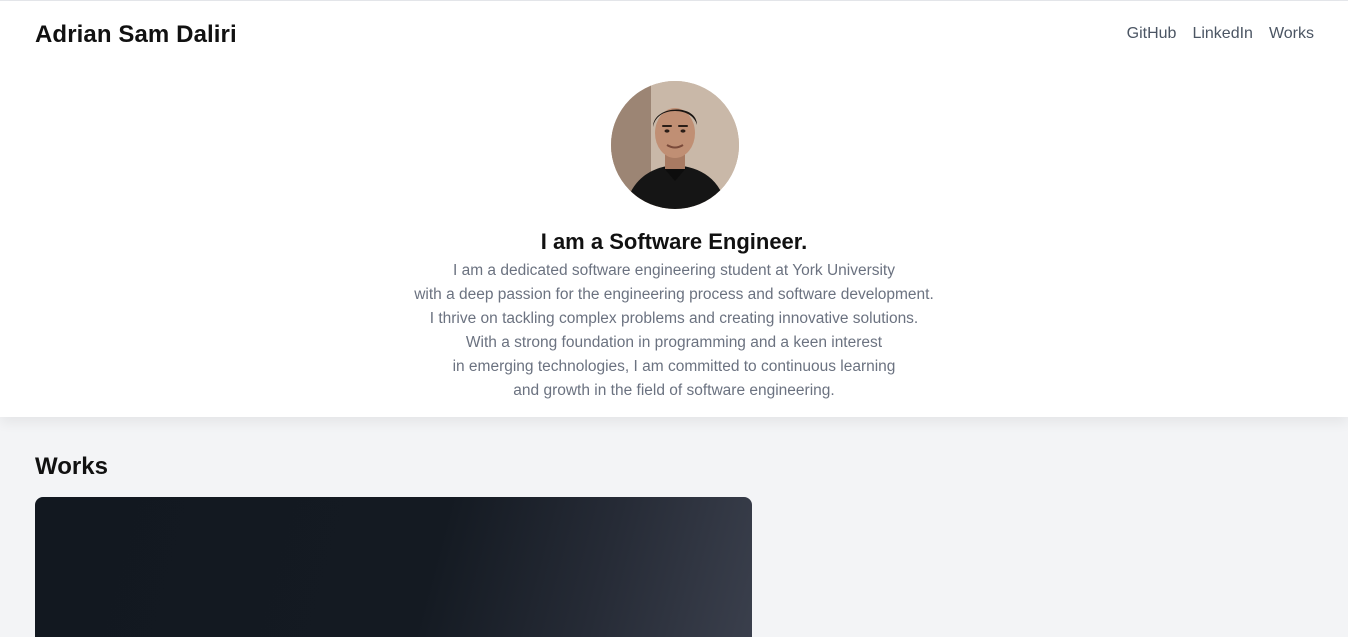 Image resolution: width=1348 pixels, height=637 pixels. I want to click on works-section-title: Works, so click(71, 466).